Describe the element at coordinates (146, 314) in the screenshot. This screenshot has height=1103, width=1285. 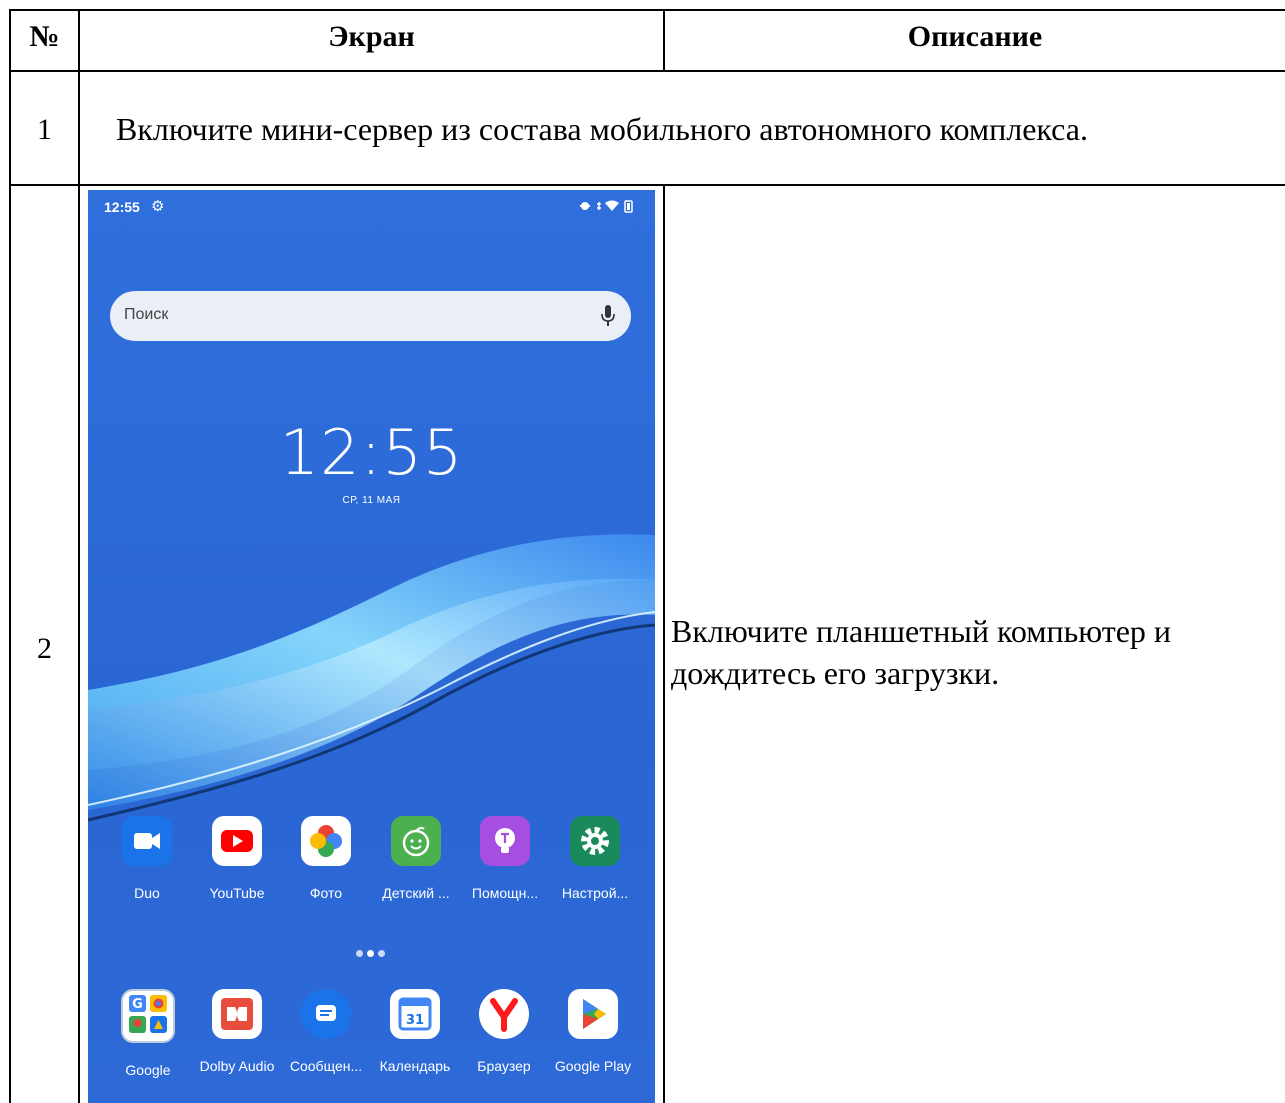
I see `search-placeholder: Поиск` at that location.